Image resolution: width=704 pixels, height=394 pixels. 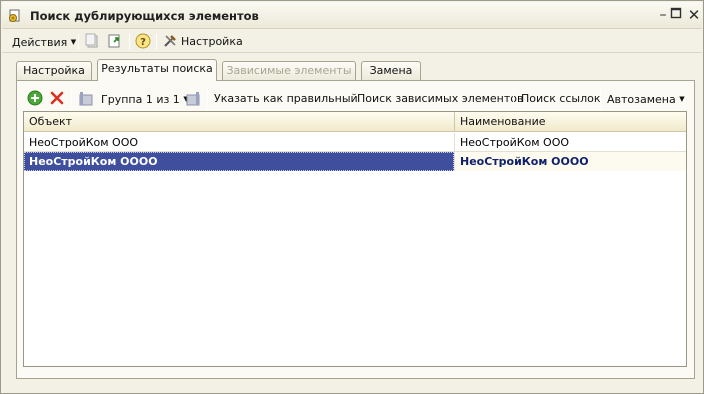 I want to click on settings-tools-icon, so click(x=170, y=41).